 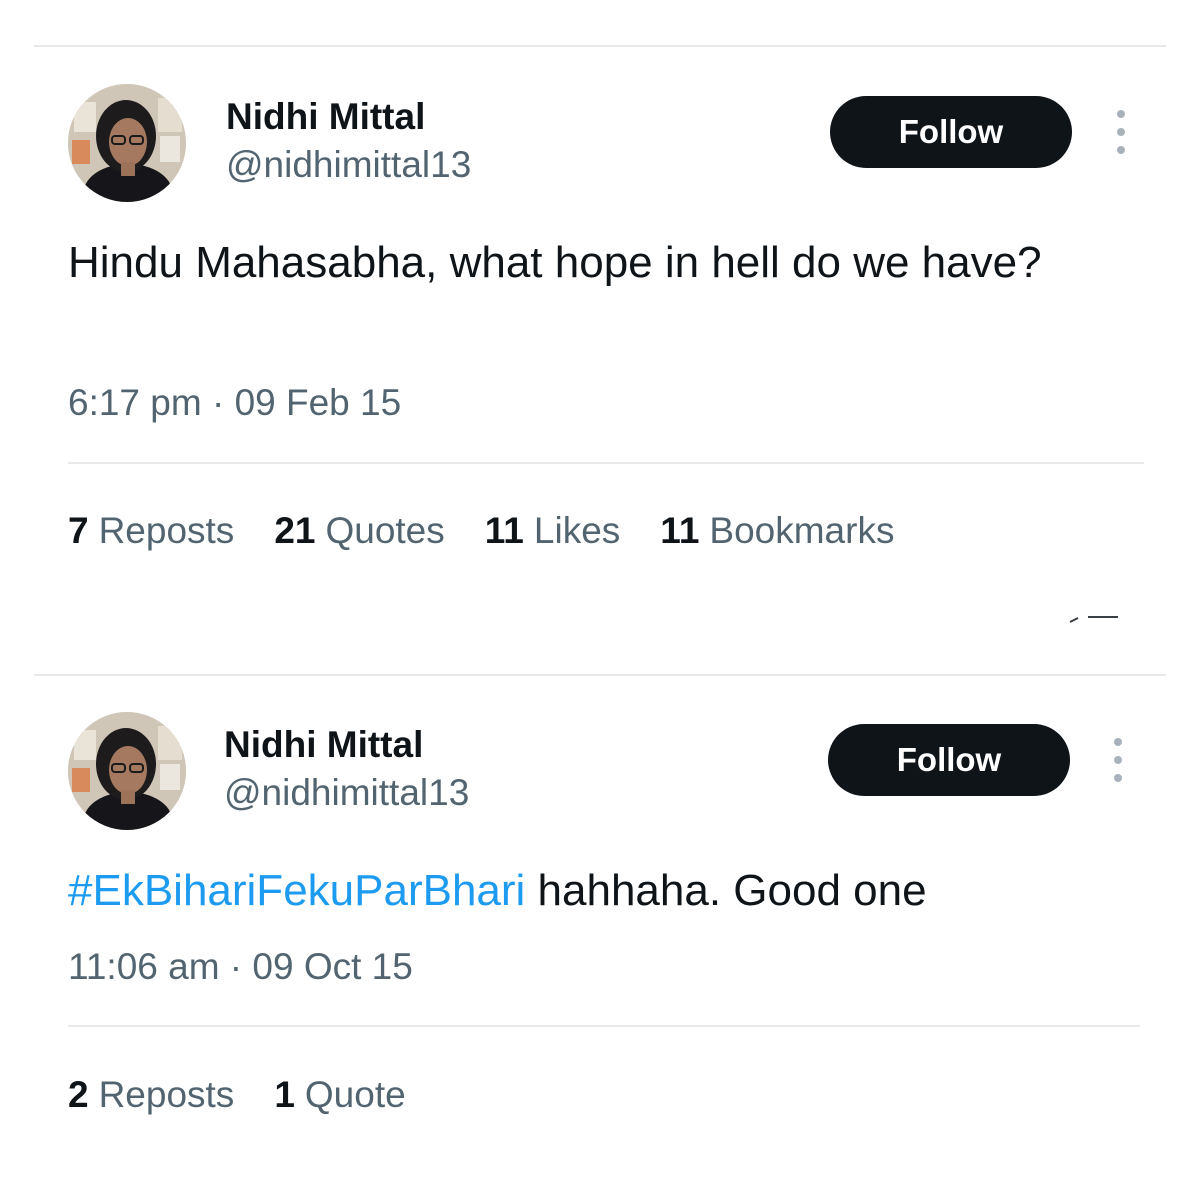 What do you see at coordinates (355, 1094) in the screenshot?
I see `stat-label: Quote` at bounding box center [355, 1094].